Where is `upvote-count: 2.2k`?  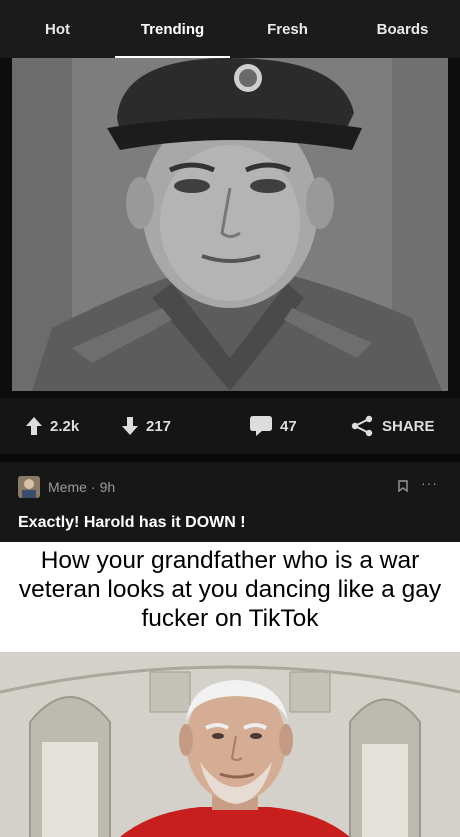
upvote-count: 2.2k is located at coordinates (65, 426).